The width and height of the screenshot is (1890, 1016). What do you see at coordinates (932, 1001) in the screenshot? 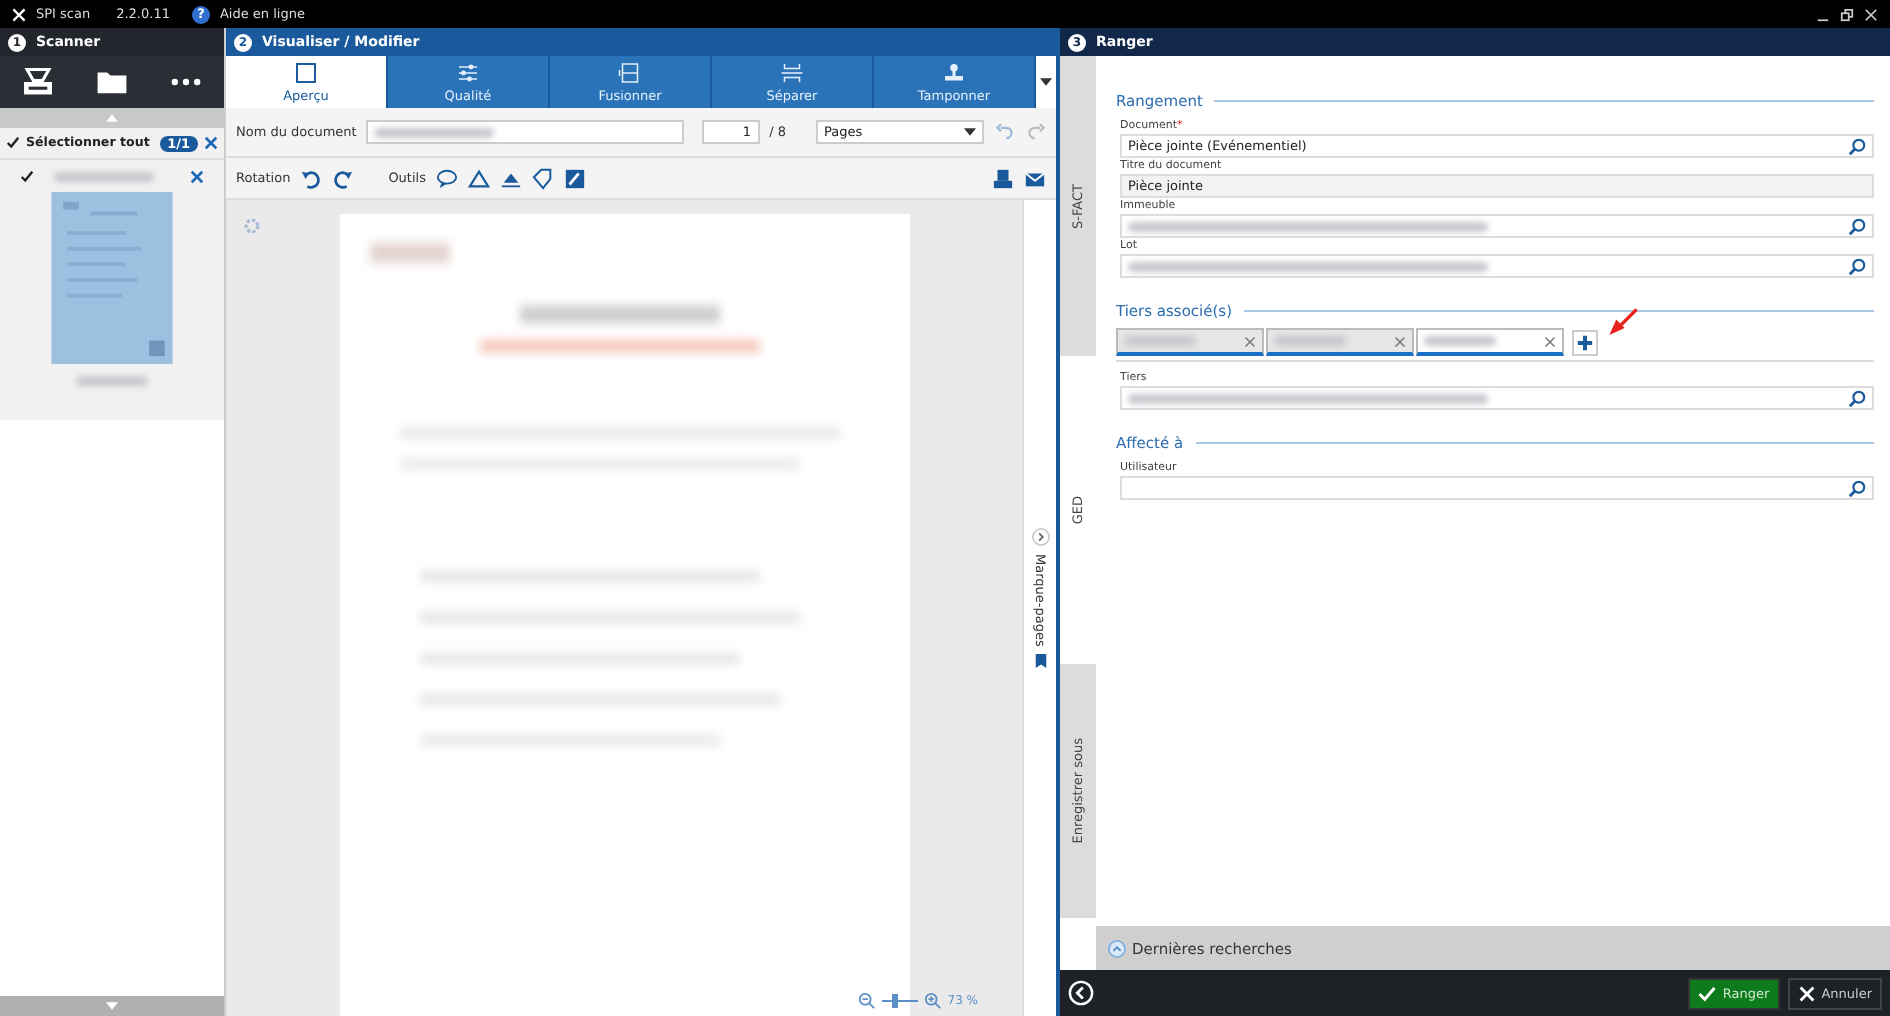
I see `zoom-in-icon` at bounding box center [932, 1001].